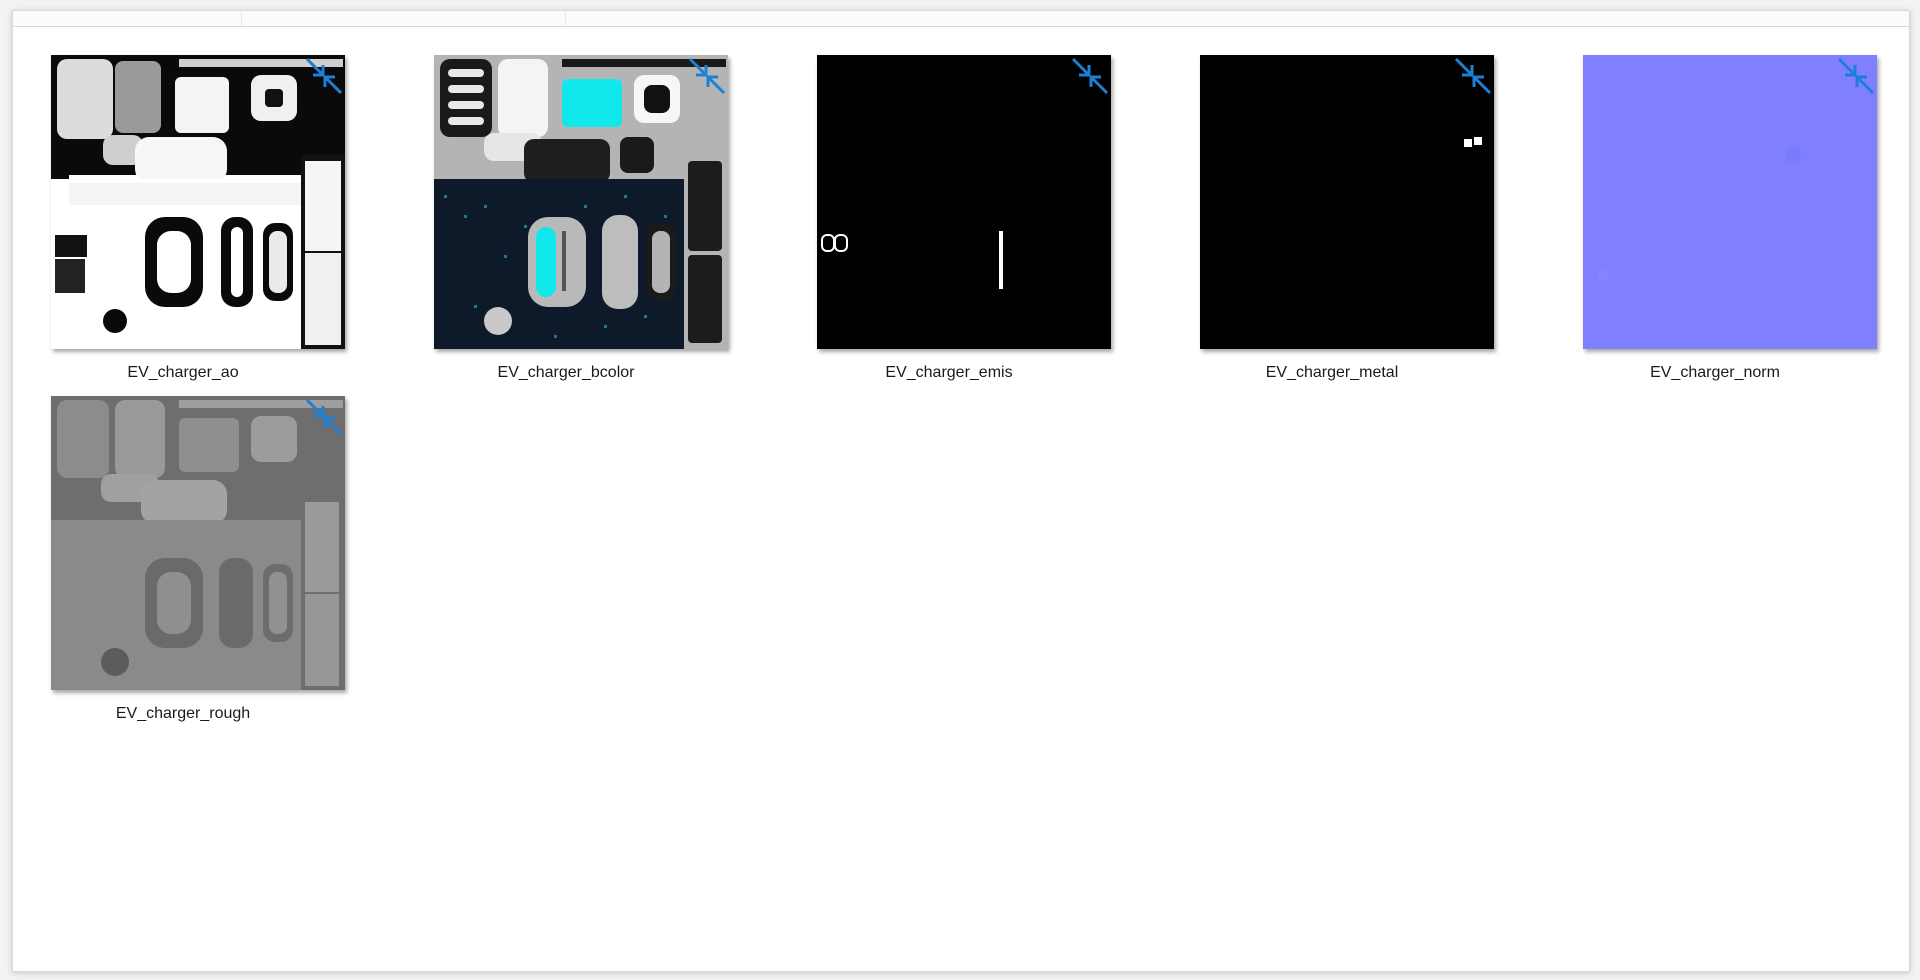 This screenshot has height=980, width=1920. What do you see at coordinates (581, 202) in the screenshot?
I see `thumbnail-bcolor` at bounding box center [581, 202].